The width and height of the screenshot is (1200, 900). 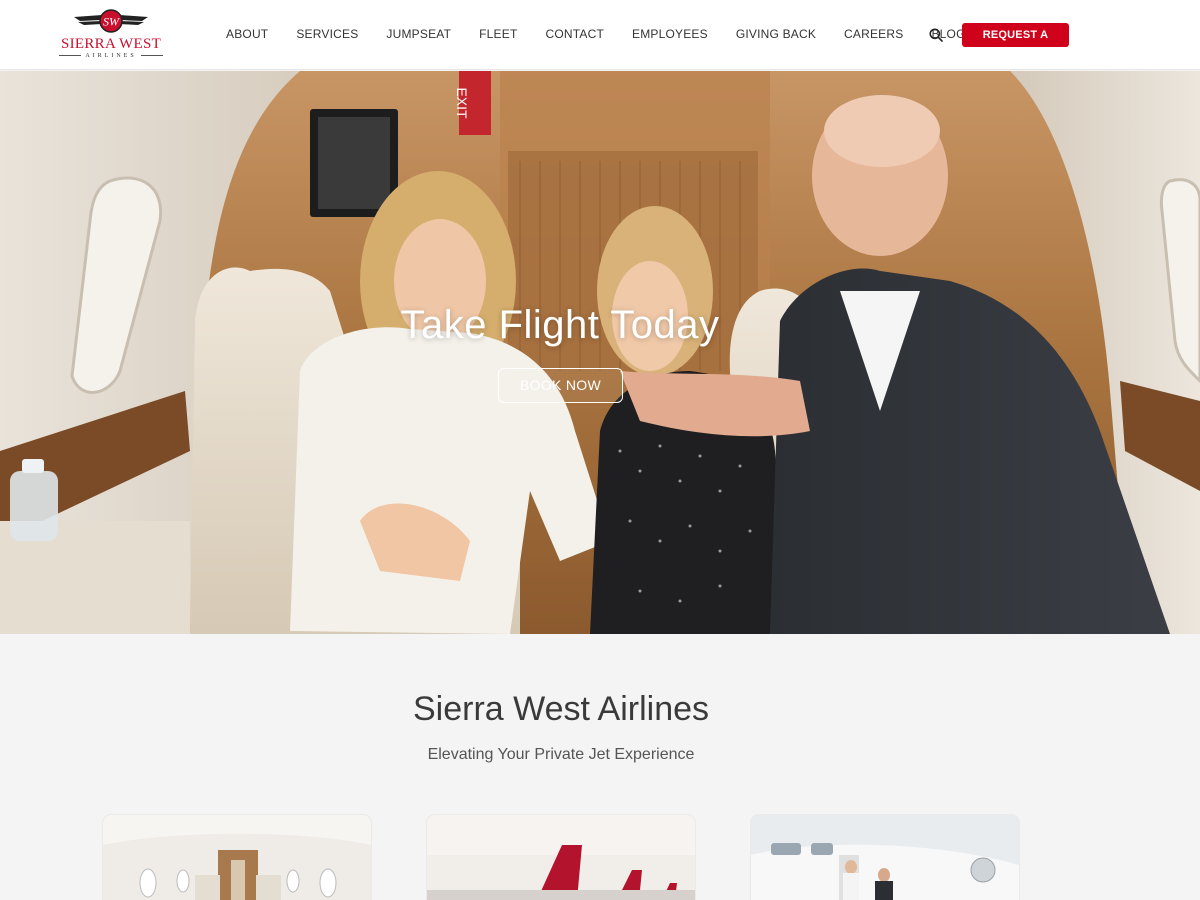 What do you see at coordinates (418, 34) in the screenshot?
I see `nav-jumpseat: JUMPSEAT` at bounding box center [418, 34].